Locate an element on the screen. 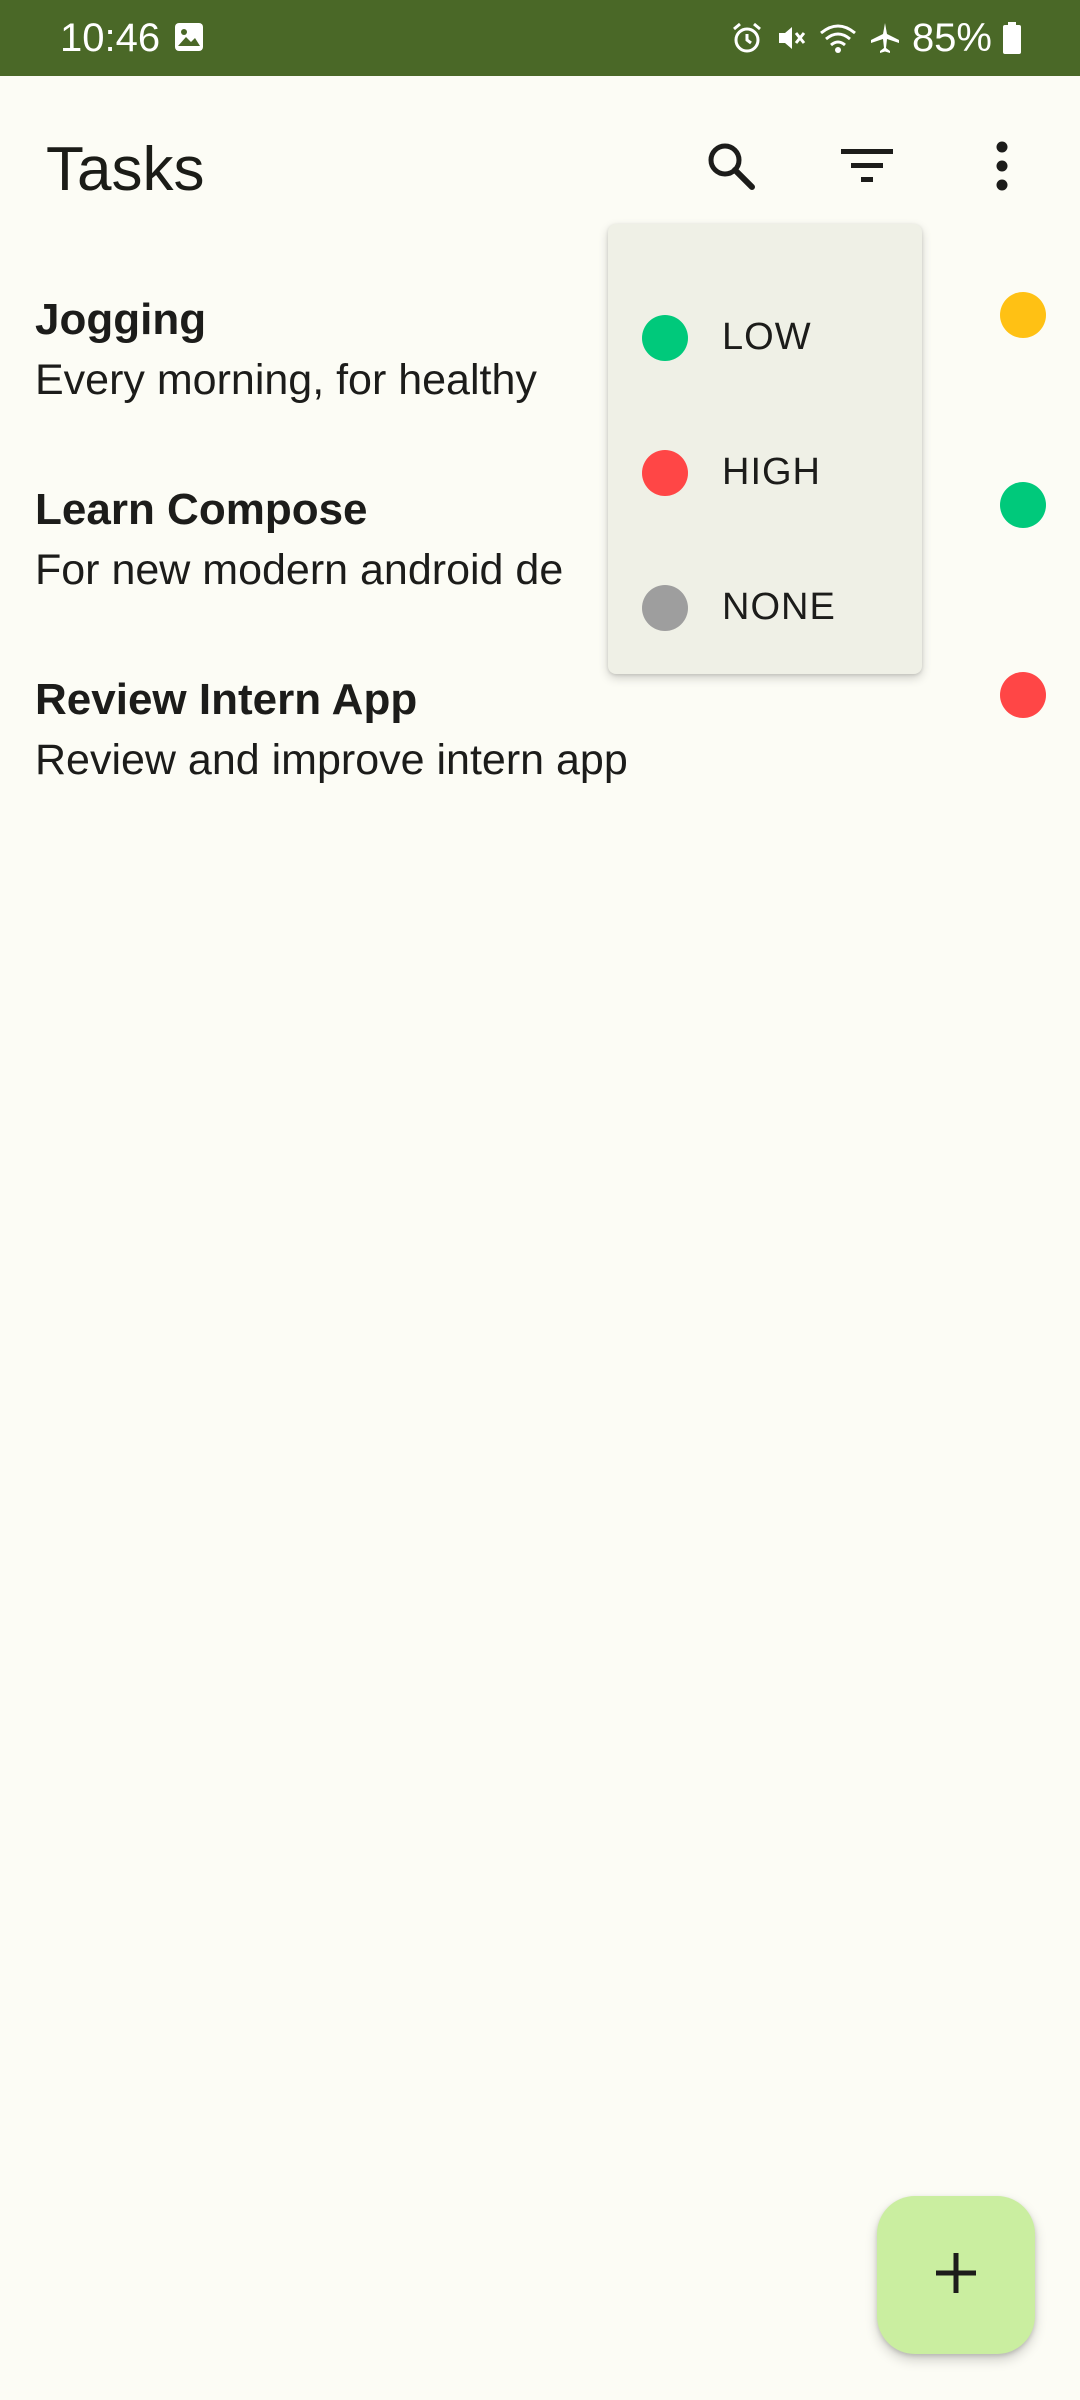  search-button is located at coordinates (731, 168).